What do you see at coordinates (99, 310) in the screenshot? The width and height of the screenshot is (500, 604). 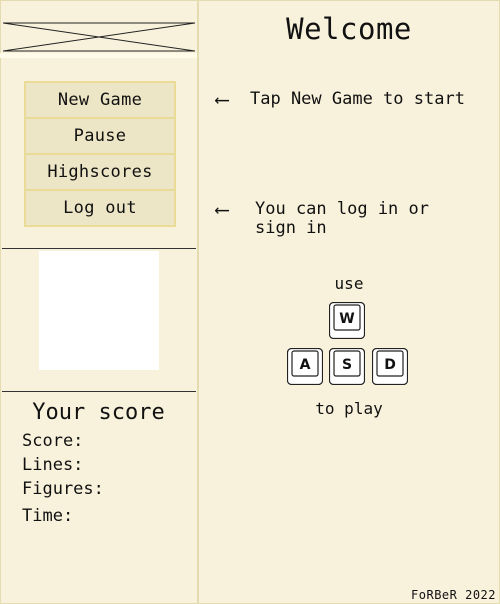 I see `next-piece-preview` at bounding box center [99, 310].